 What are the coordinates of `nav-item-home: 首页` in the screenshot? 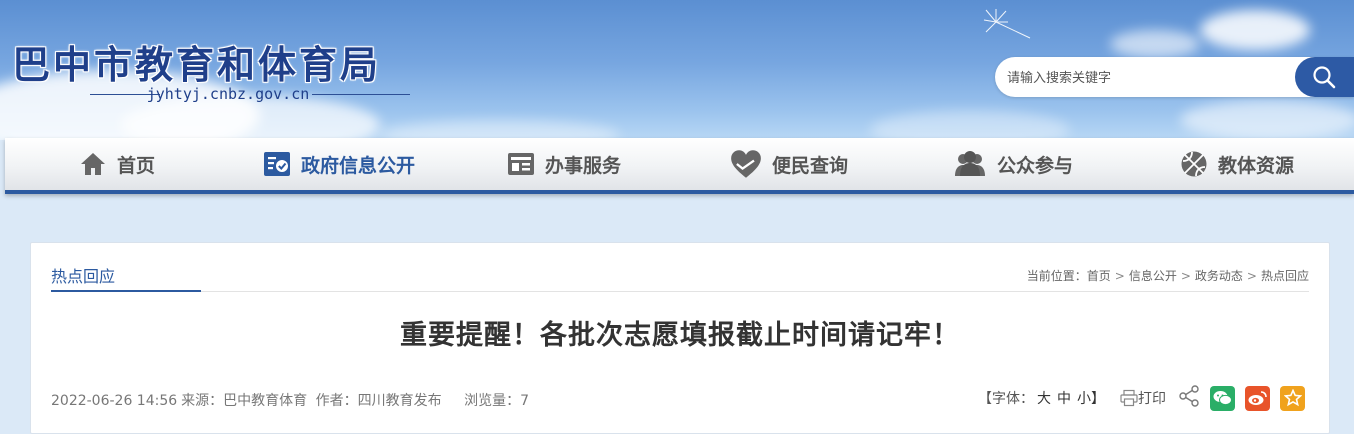 It's located at (117, 164).